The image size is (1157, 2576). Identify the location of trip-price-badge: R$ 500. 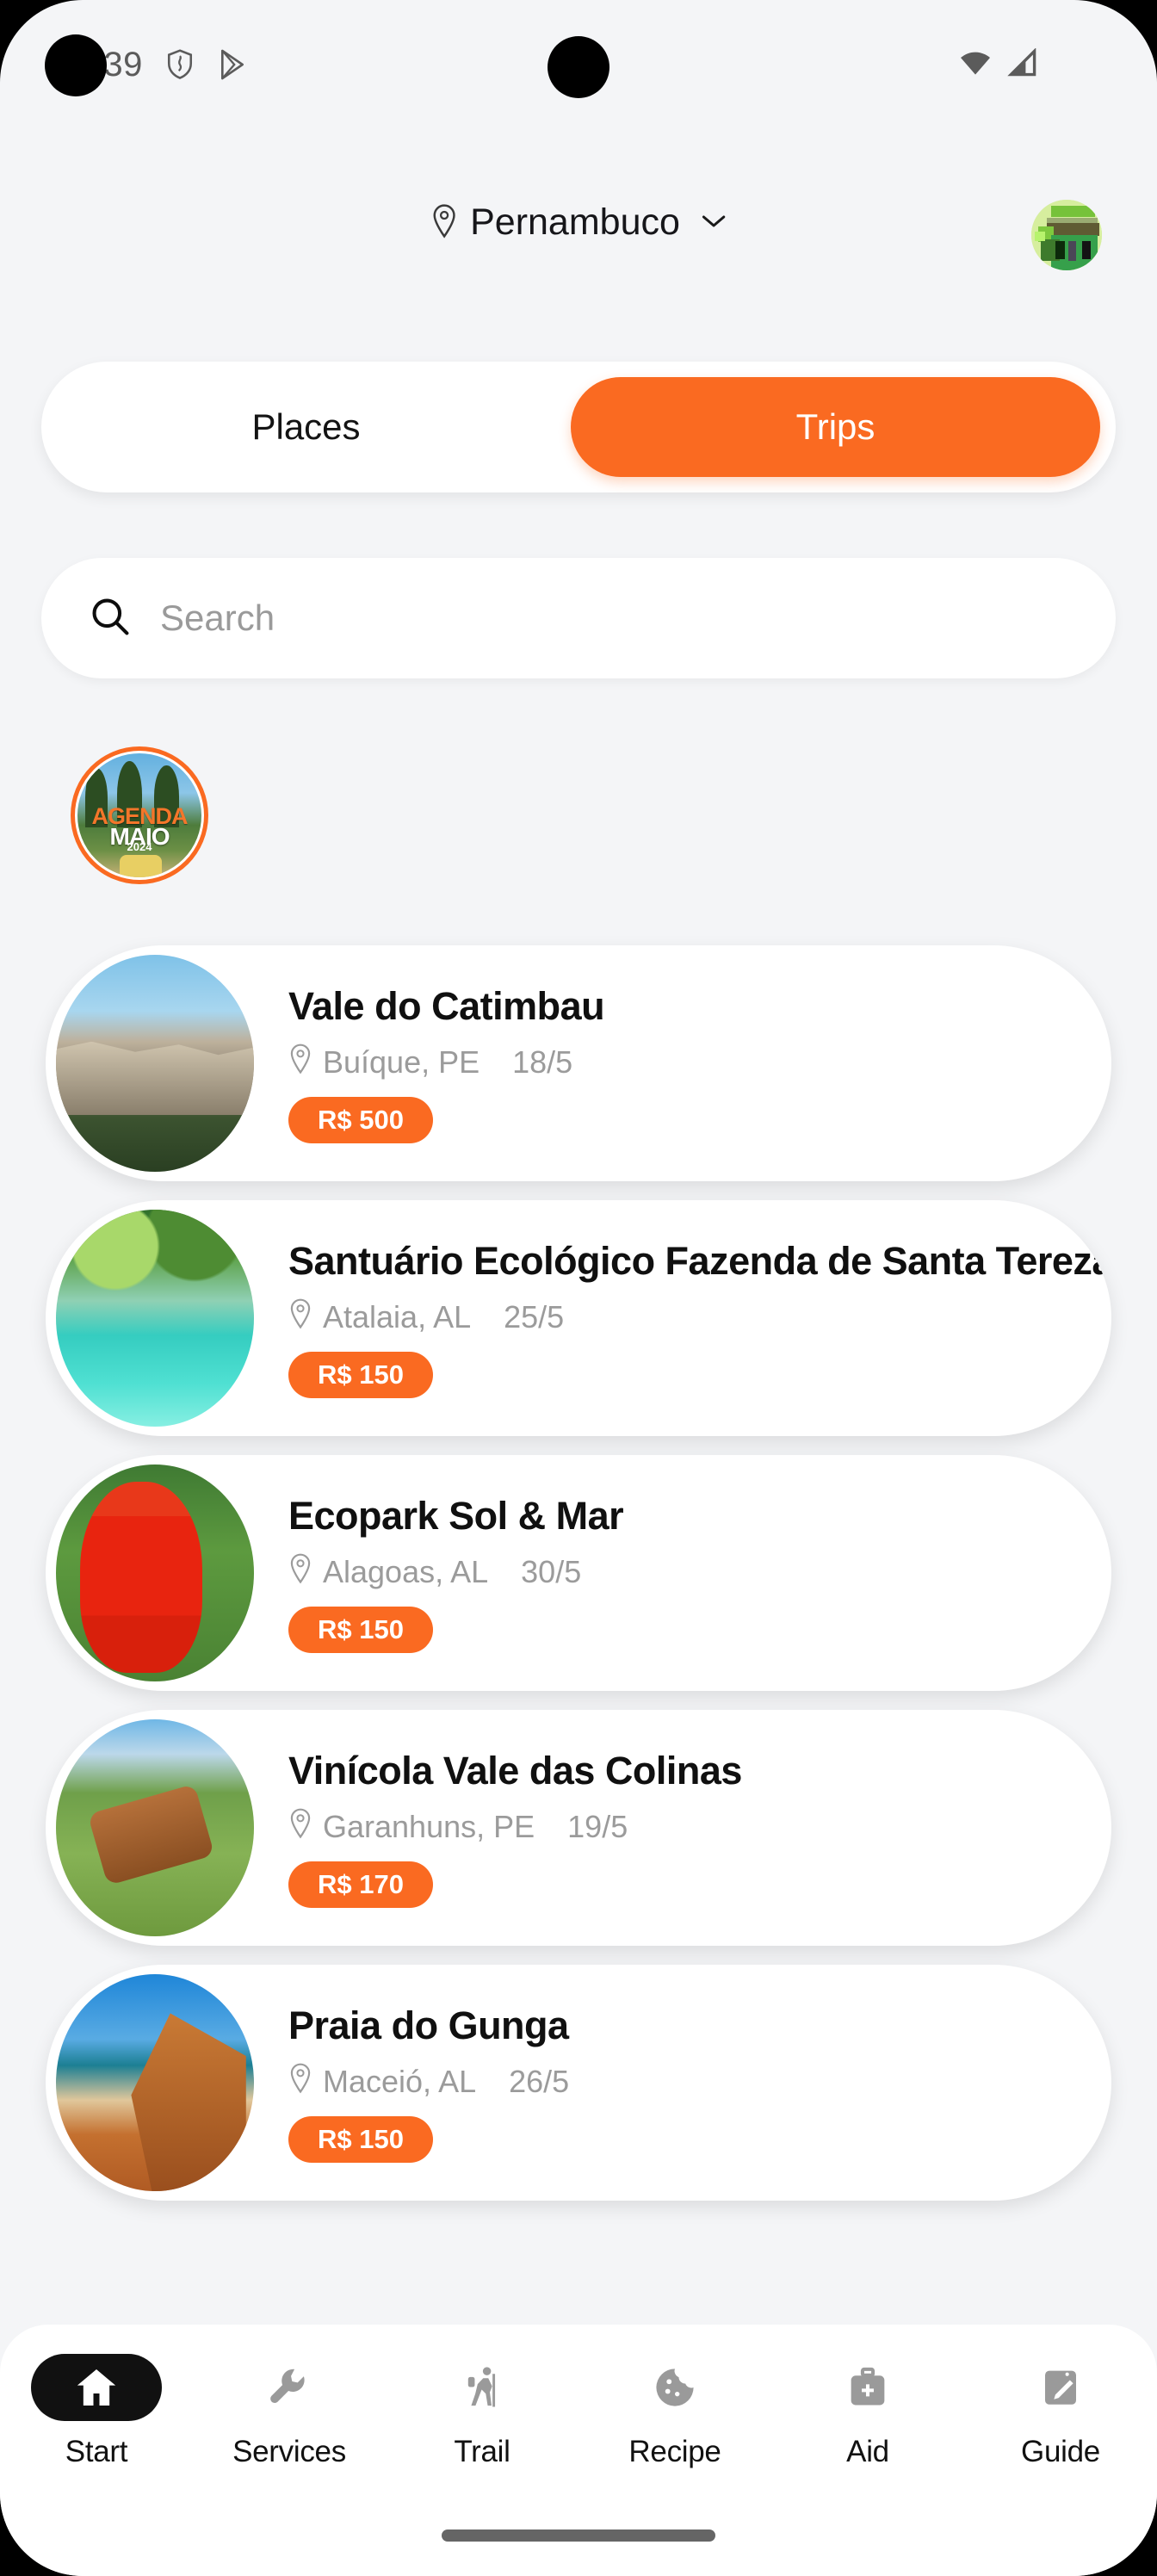
(361, 1119).